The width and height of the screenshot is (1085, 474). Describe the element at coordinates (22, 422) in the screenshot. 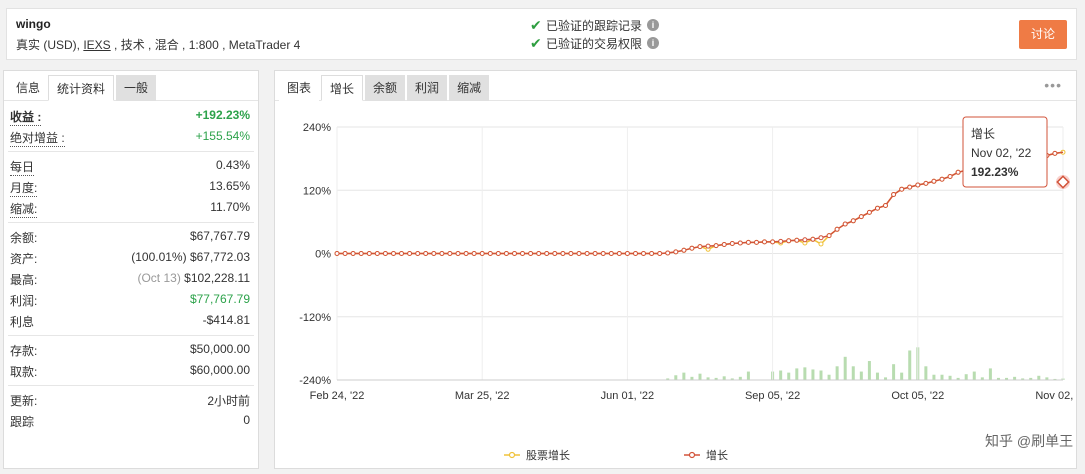

I see `stat-label: 跟踪` at that location.